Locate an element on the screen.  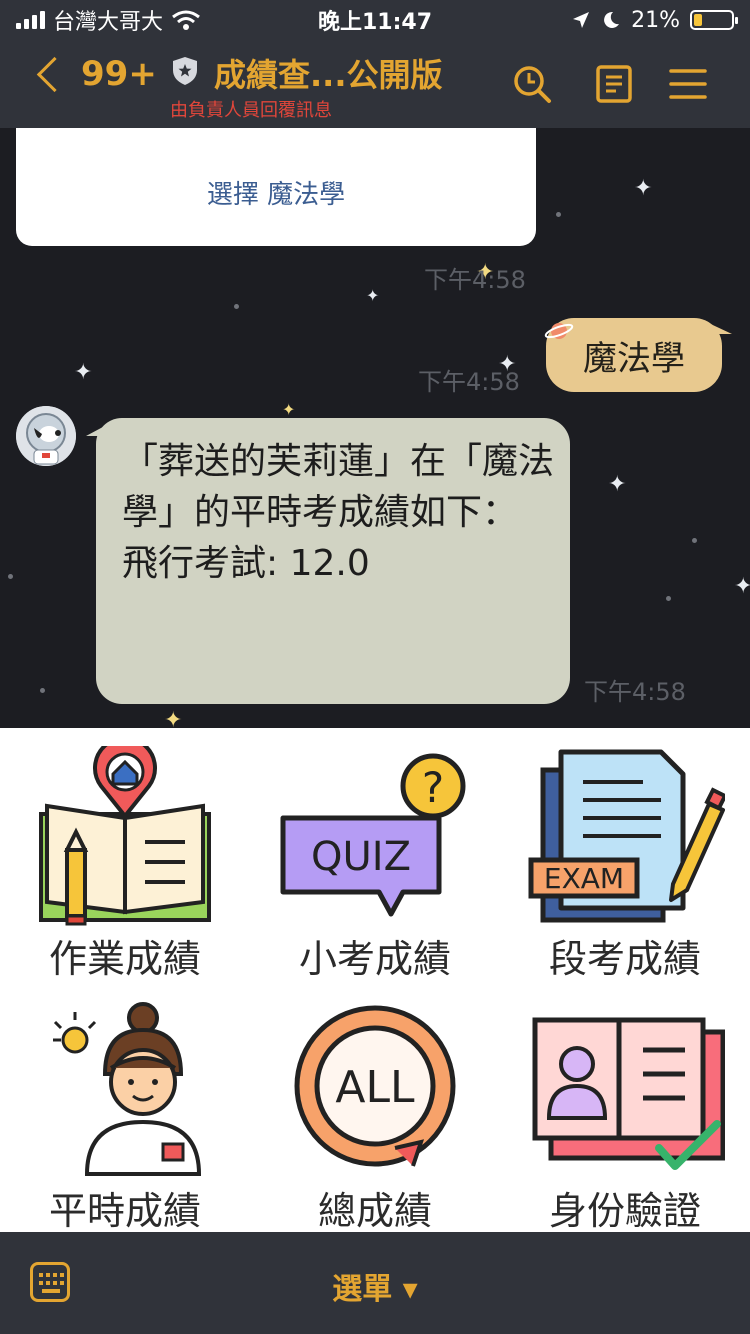
moon-icon is located at coordinates (612, 19).